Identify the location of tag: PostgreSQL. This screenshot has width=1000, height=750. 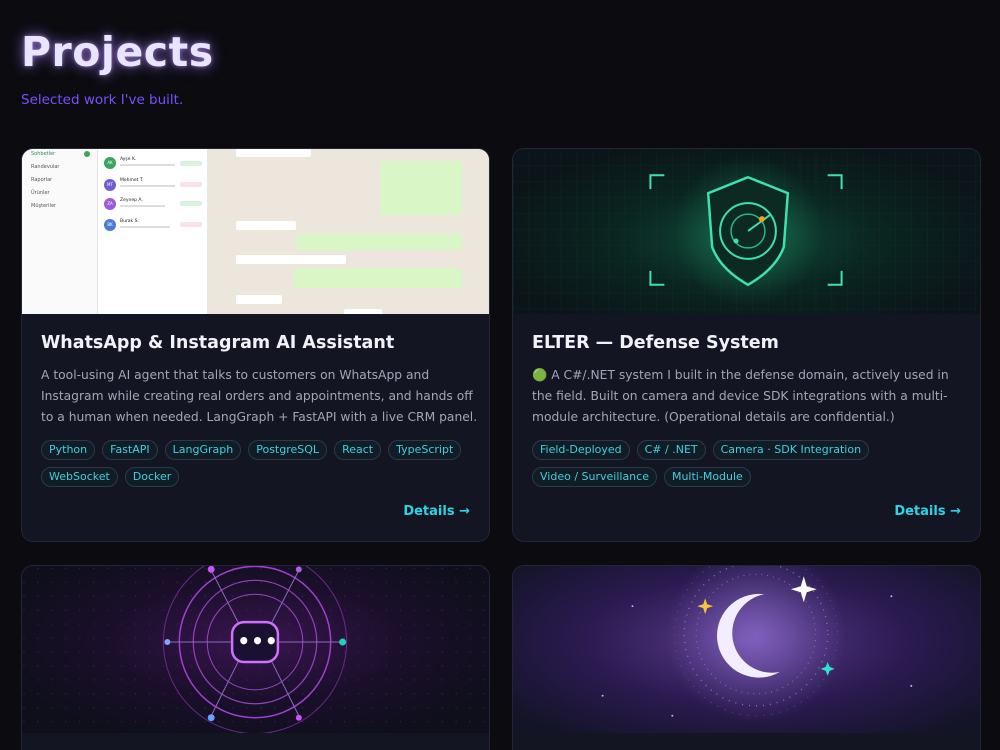
(288, 450).